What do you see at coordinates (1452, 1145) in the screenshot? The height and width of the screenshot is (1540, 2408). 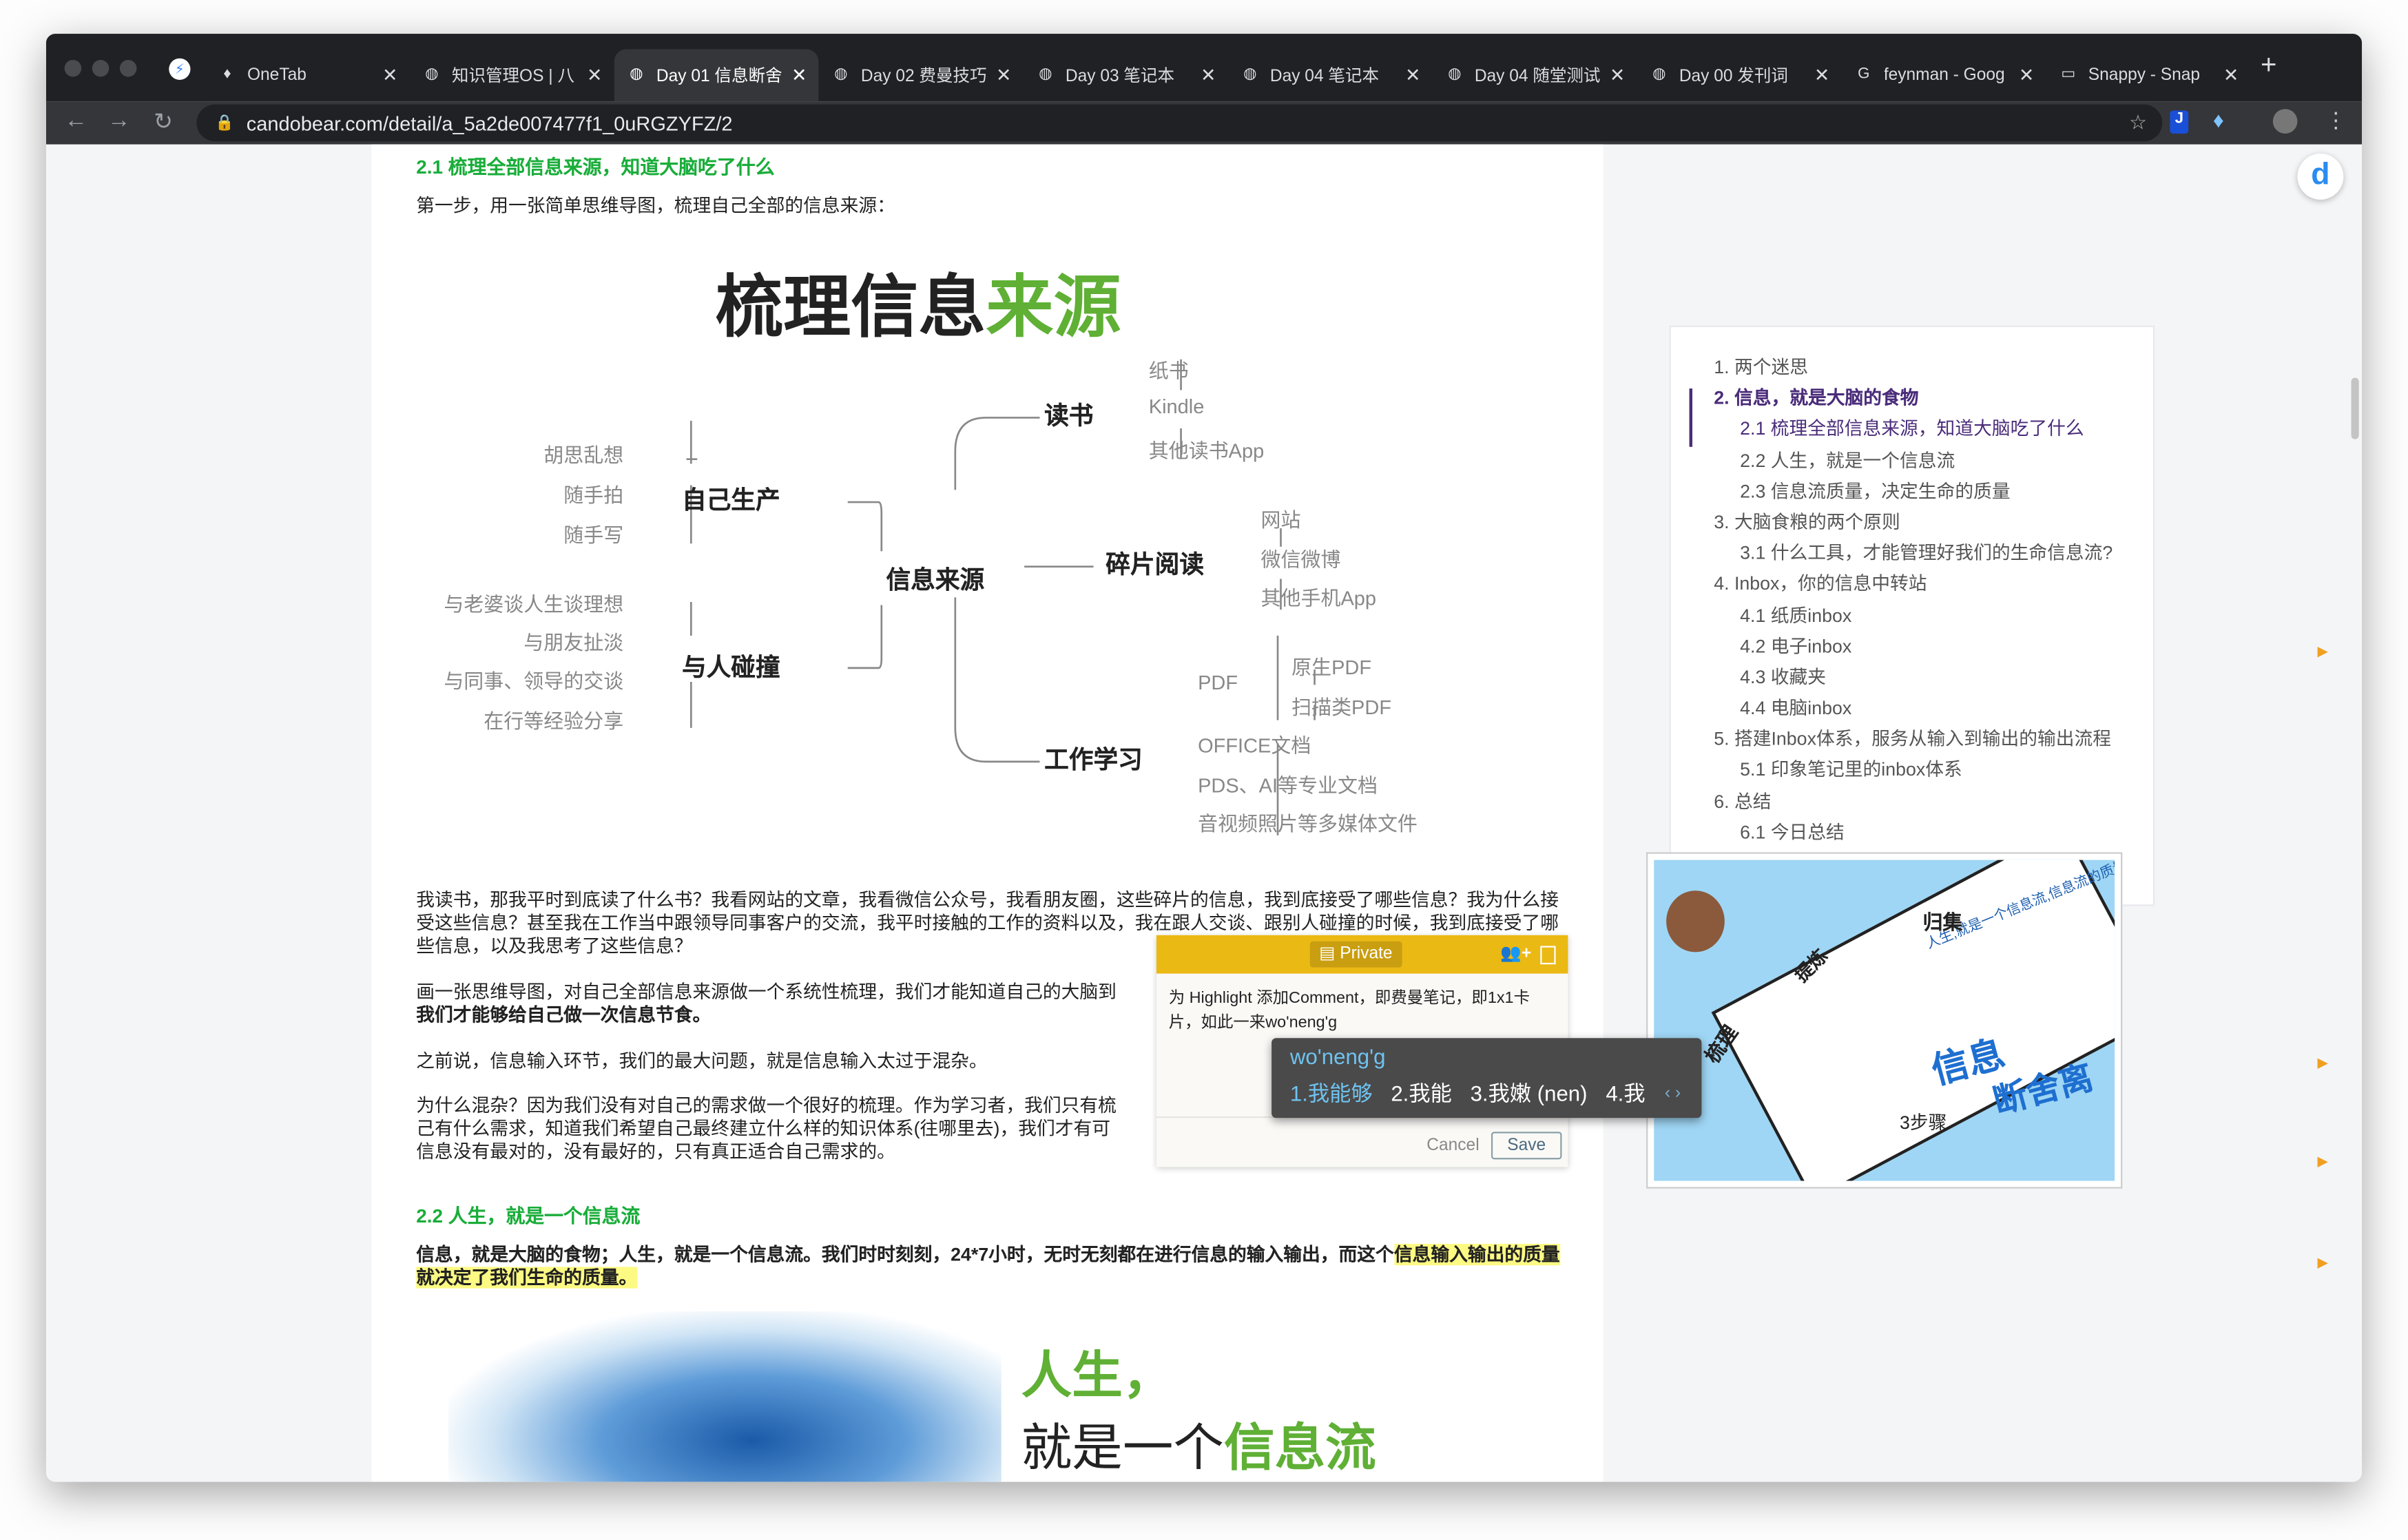 I see `cancel-button: Cancel` at bounding box center [1452, 1145].